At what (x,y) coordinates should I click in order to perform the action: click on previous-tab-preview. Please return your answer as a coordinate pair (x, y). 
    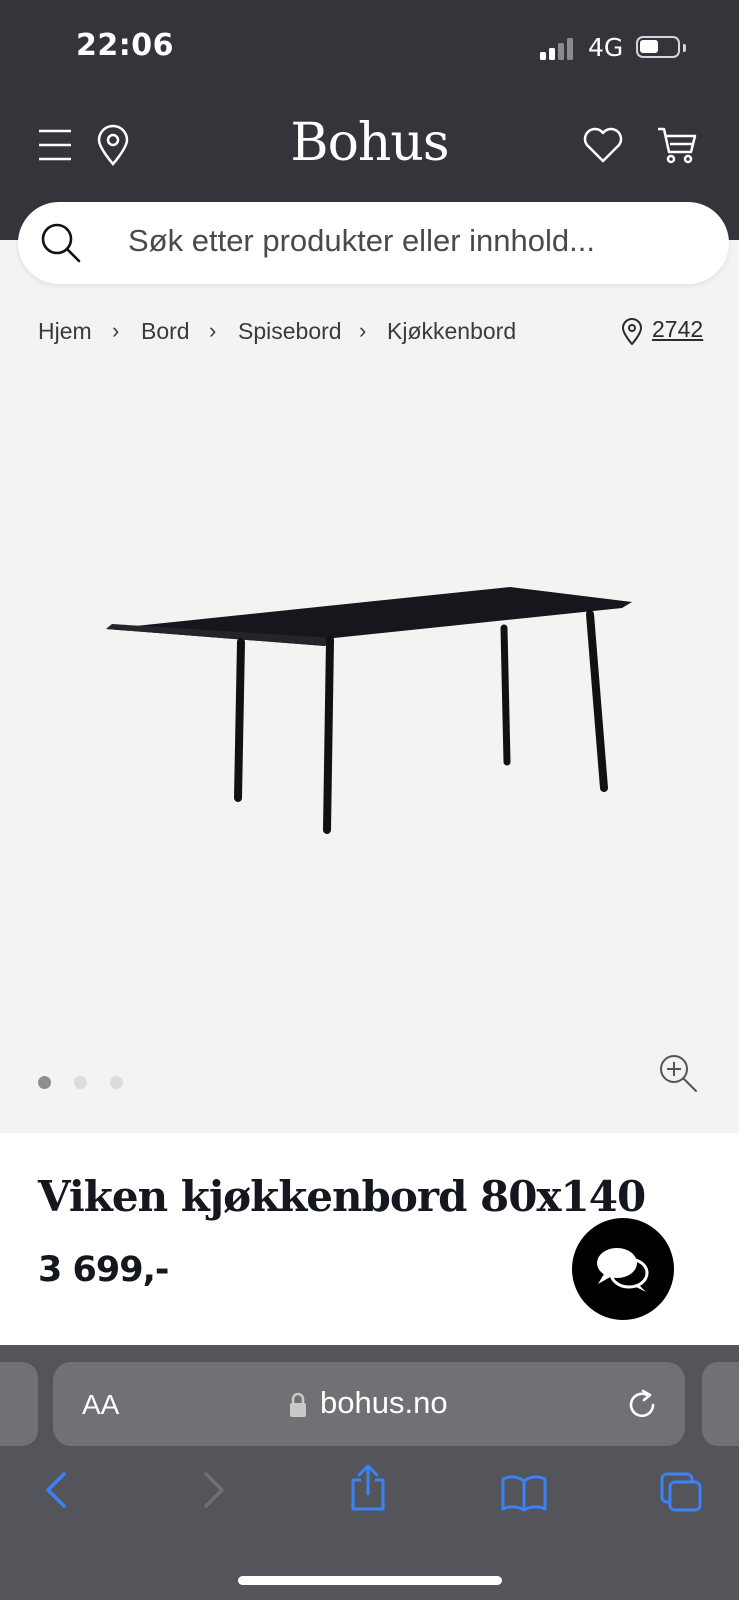
    Looking at the image, I should click on (19, 1404).